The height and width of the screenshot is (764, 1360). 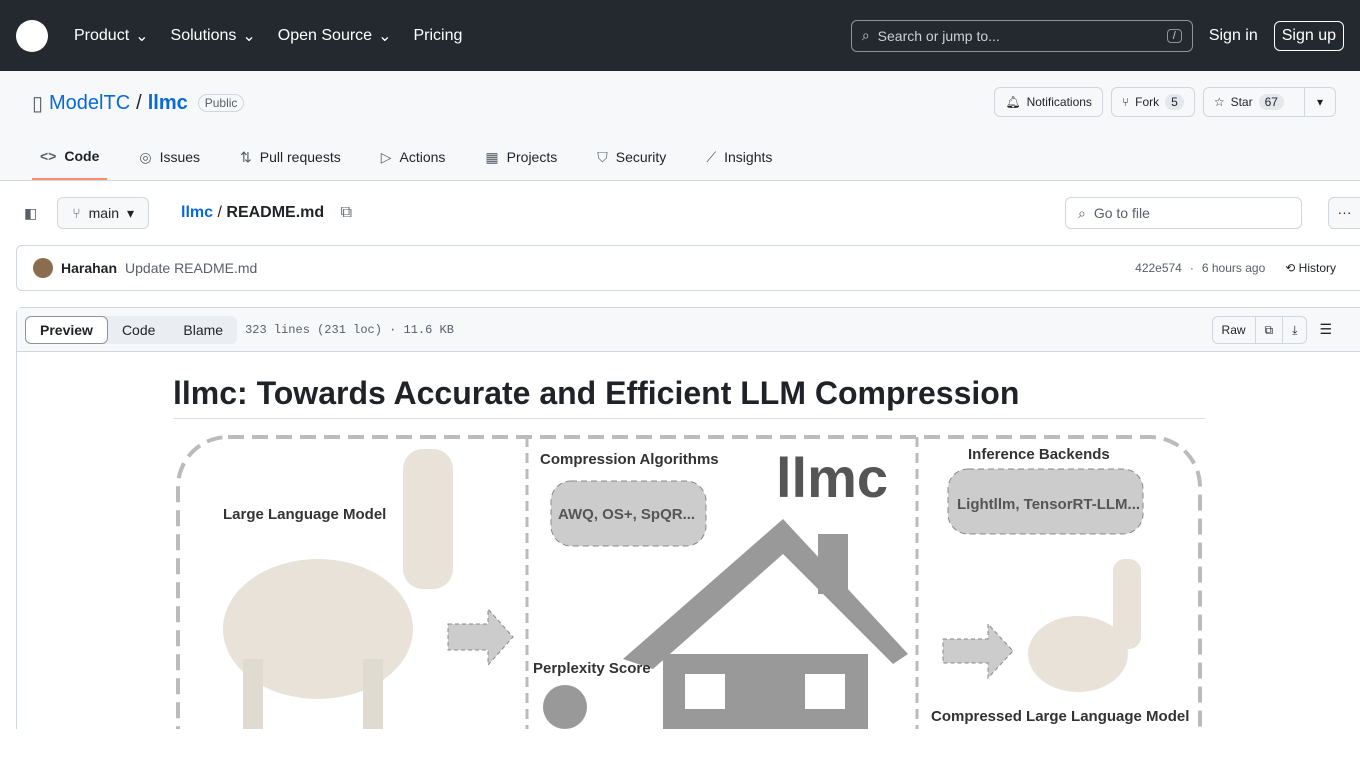 I want to click on sign-in-link: Sign in, so click(x=1233, y=36).